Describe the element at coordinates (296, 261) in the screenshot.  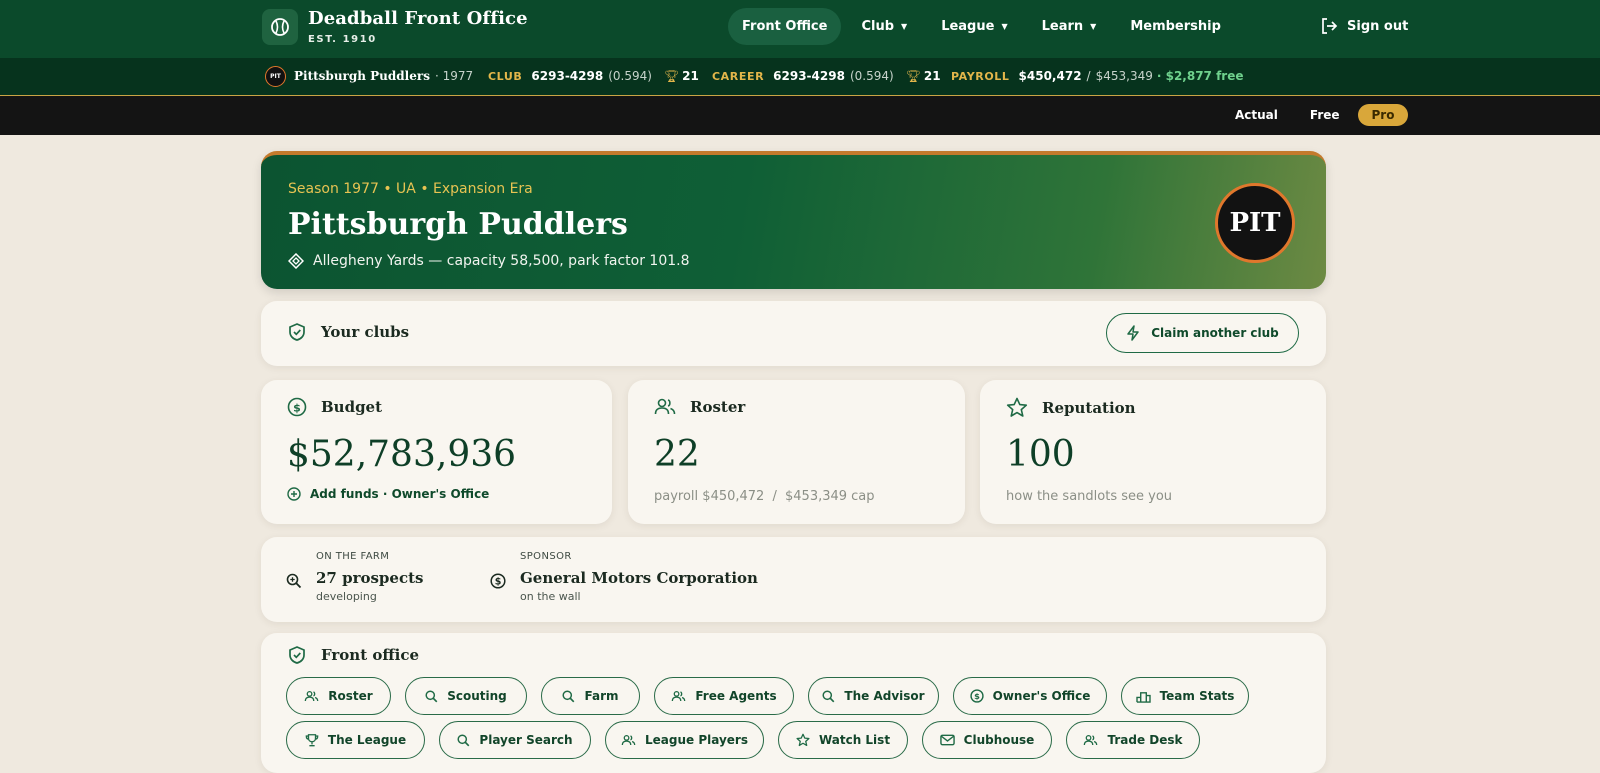
I see `diamond-icon` at that location.